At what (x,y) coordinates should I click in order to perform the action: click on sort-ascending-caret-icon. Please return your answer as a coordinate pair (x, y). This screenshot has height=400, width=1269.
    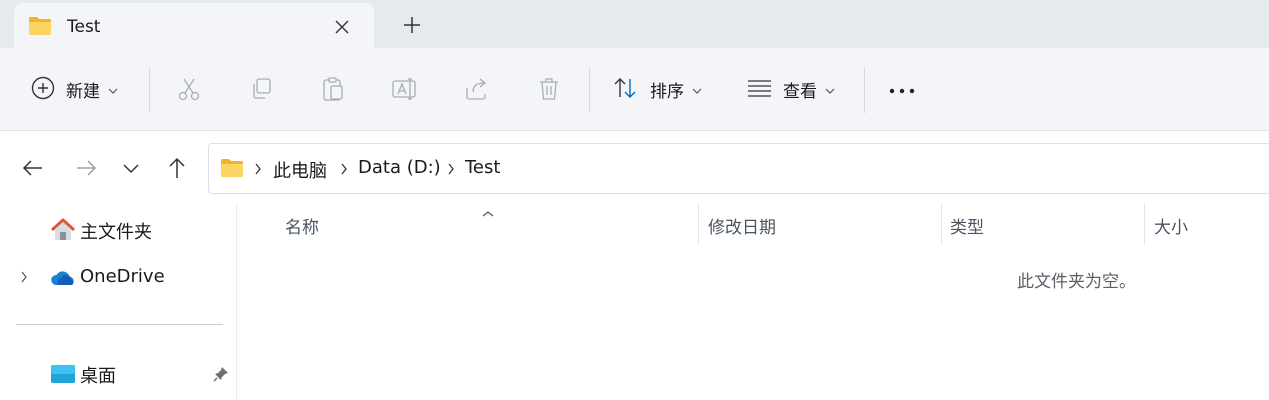
    Looking at the image, I should click on (488, 212).